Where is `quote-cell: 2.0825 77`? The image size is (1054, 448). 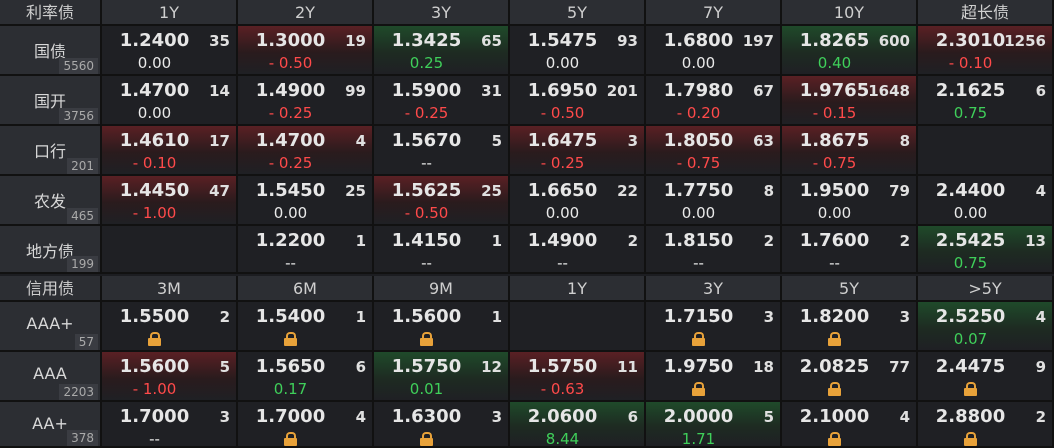
quote-cell: 2.0825 77 is located at coordinates (850, 377).